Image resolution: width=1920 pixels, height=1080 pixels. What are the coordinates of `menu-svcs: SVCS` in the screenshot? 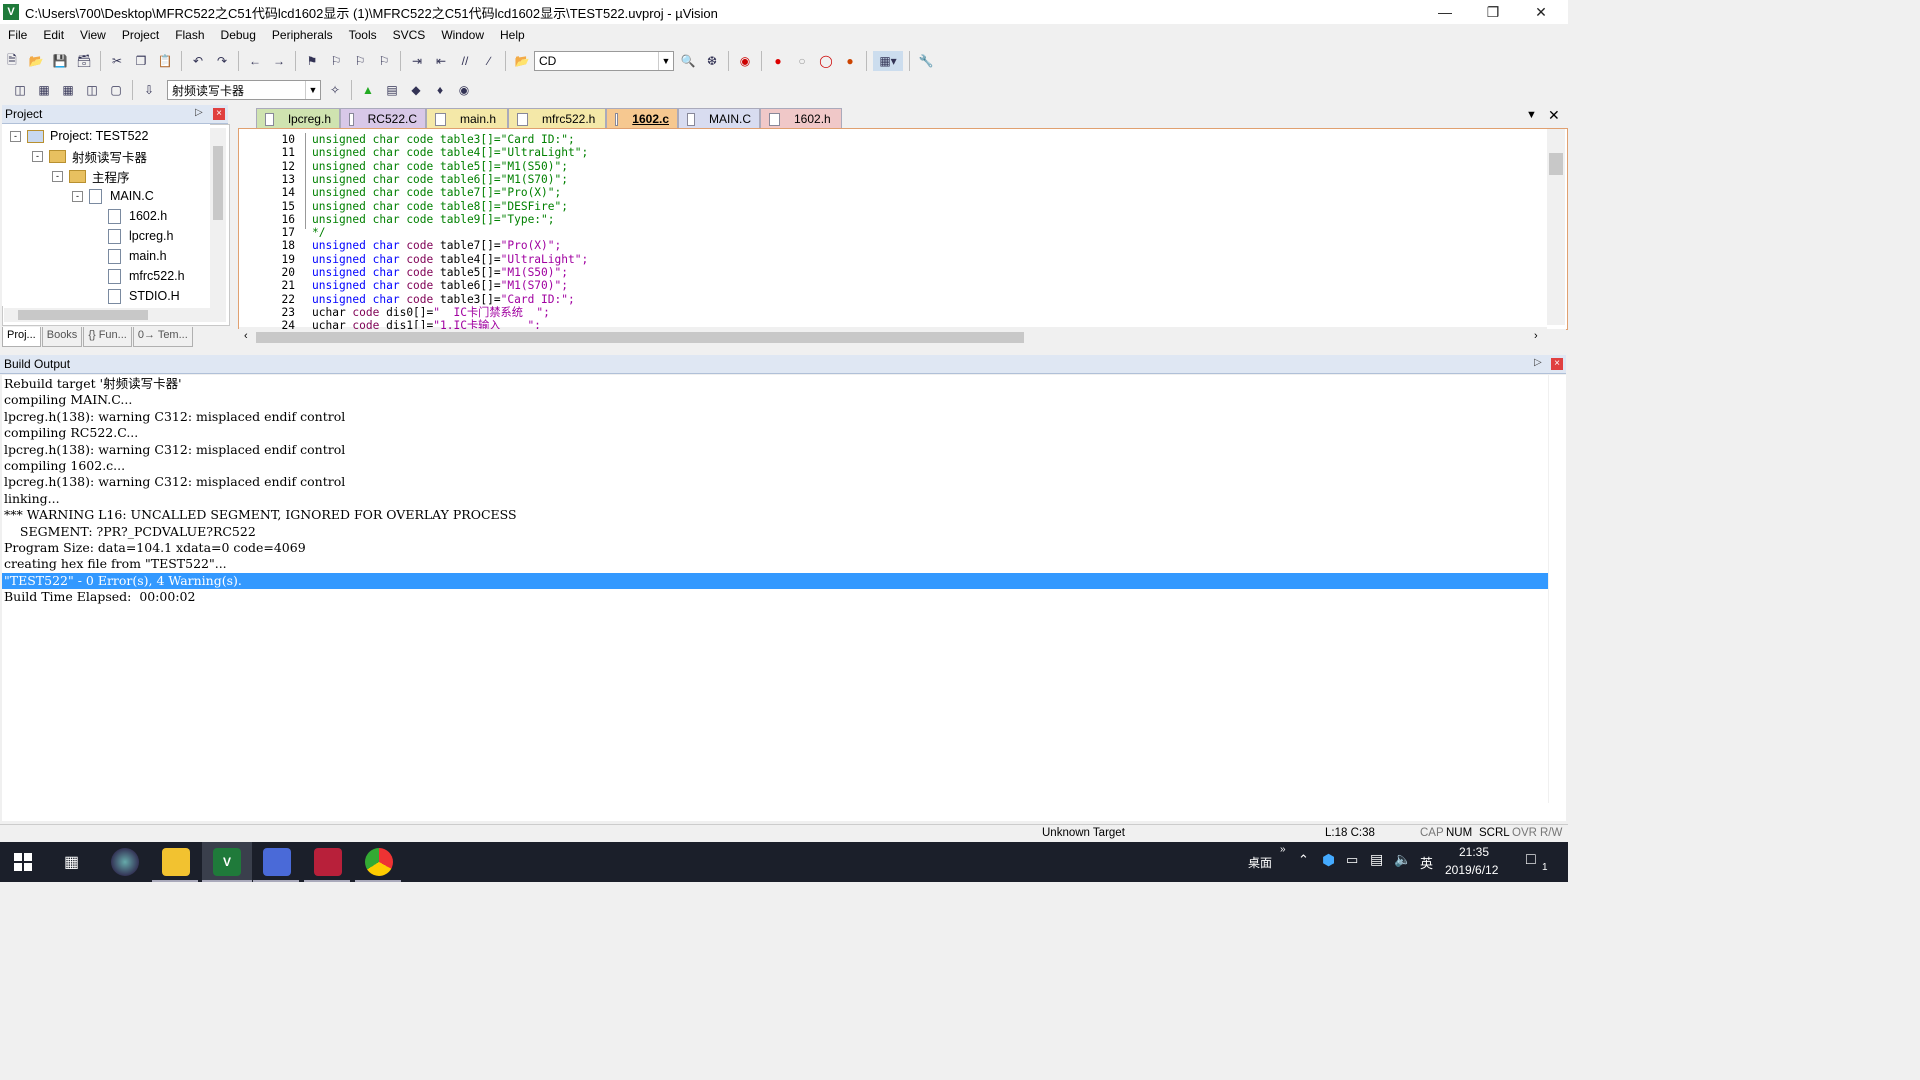 It's located at (409, 35).